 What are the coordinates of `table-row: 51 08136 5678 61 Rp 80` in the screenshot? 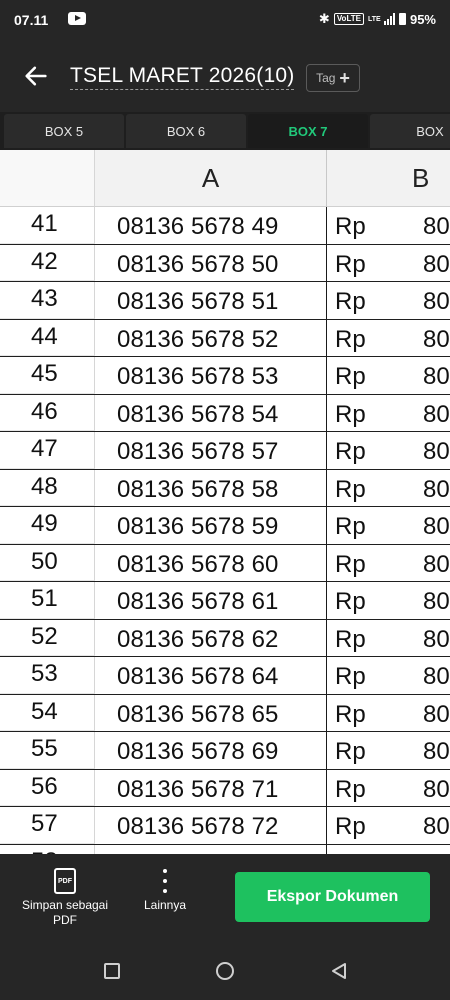 It's located at (225, 601).